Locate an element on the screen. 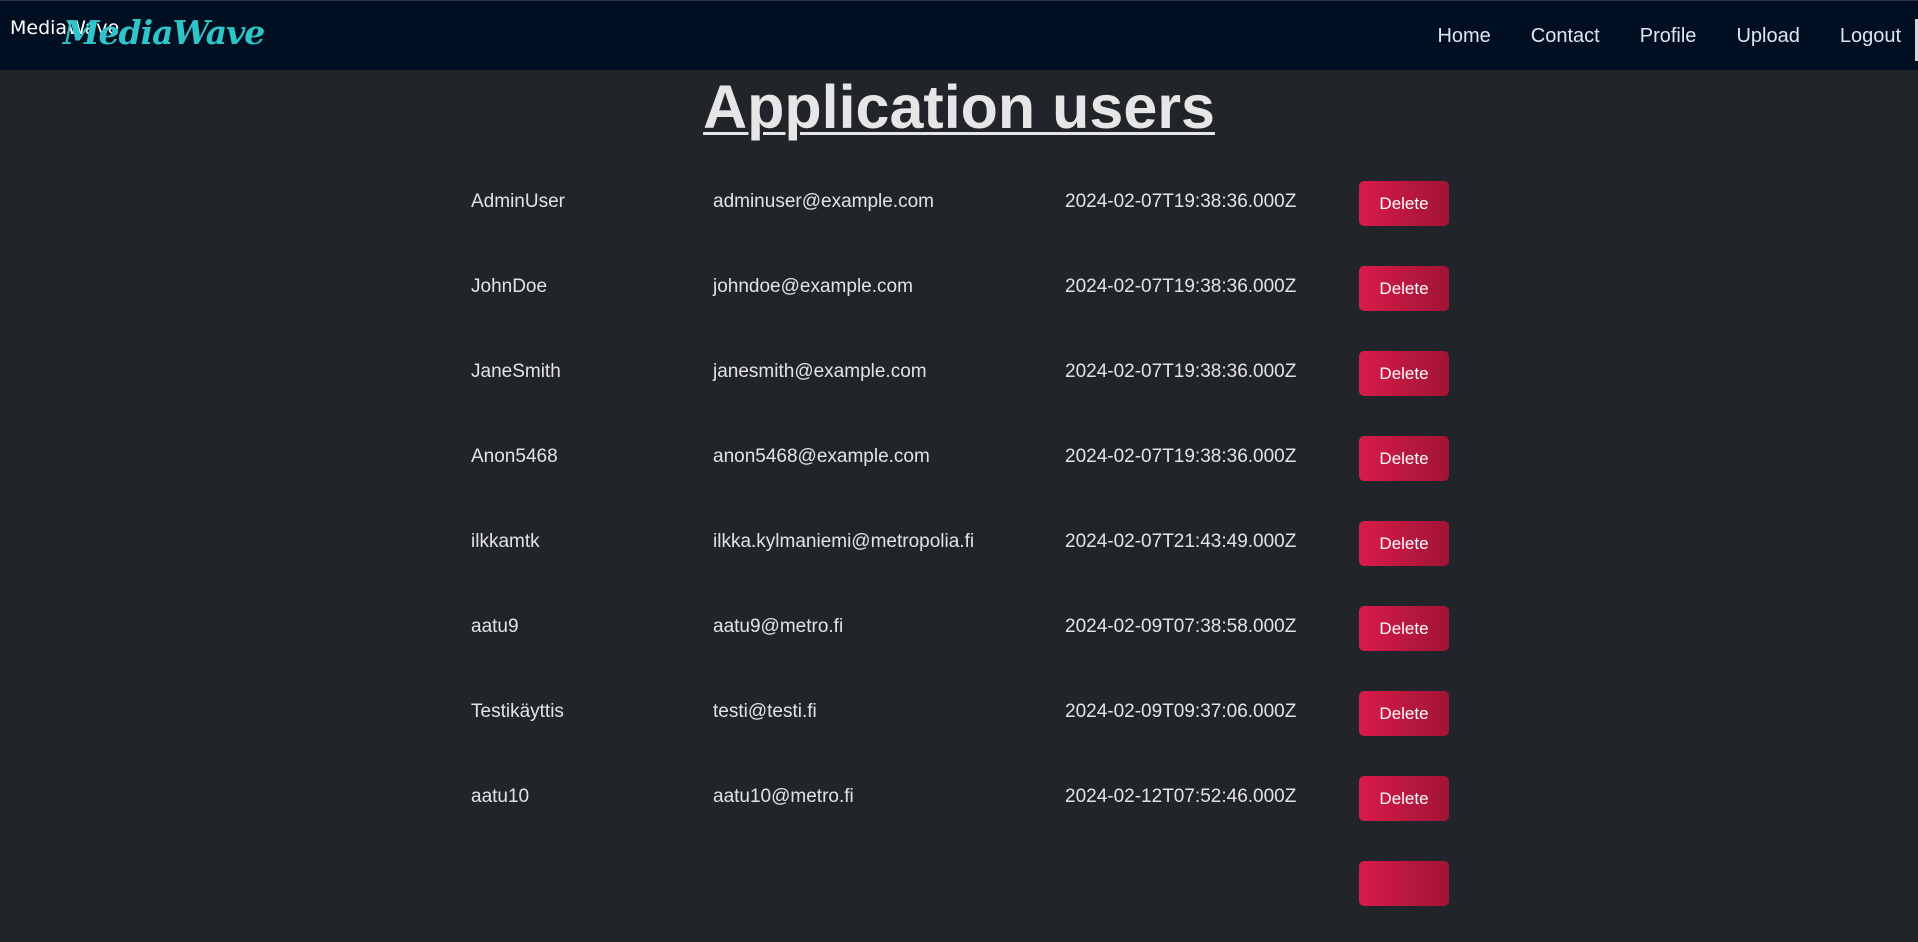 The image size is (1918, 942). user-email: aatu10@metro.fi is located at coordinates (783, 796).